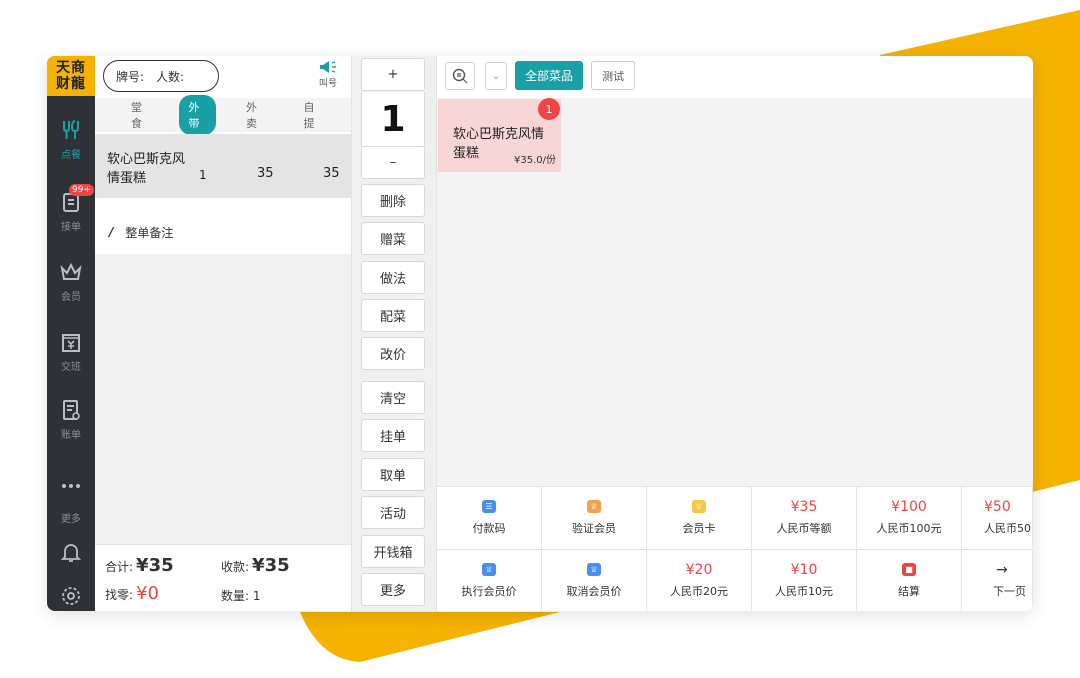  I want to click on cashbox-icon, so click(71, 343).